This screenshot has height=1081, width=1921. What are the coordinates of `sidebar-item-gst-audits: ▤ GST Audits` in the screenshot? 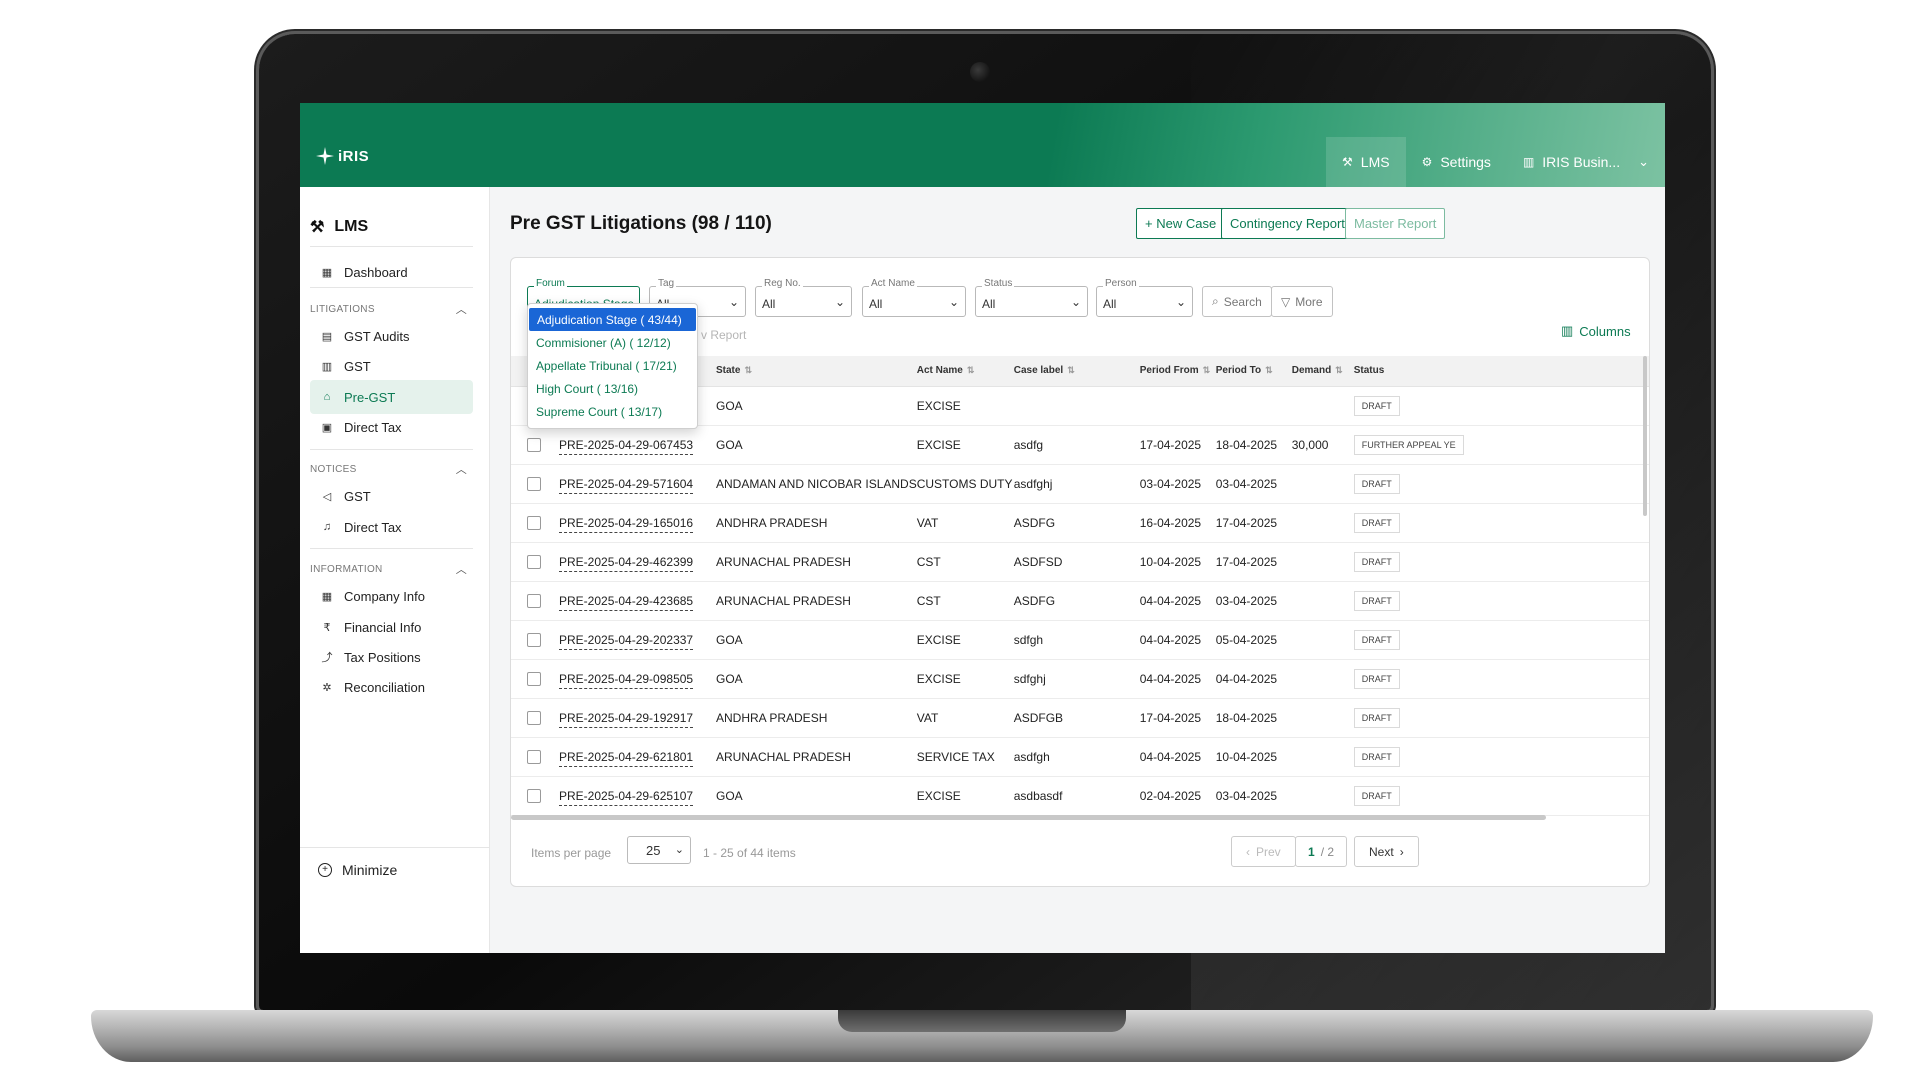 It's located at (391, 336).